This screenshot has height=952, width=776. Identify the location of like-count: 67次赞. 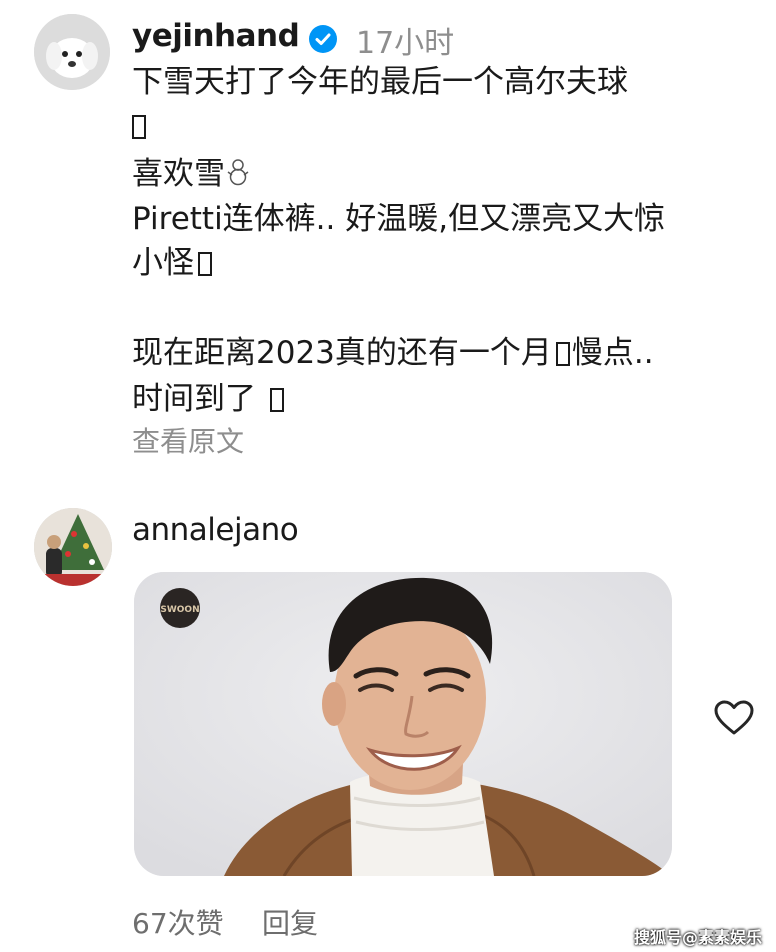
(178, 922).